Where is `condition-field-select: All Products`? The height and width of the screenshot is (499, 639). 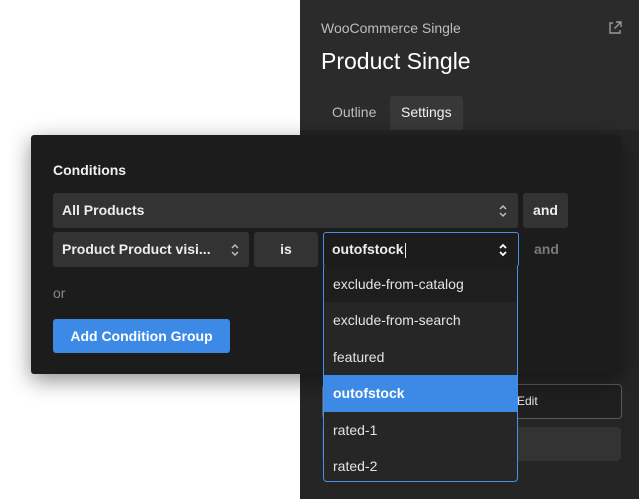
condition-field-select: All Products is located at coordinates (285, 210).